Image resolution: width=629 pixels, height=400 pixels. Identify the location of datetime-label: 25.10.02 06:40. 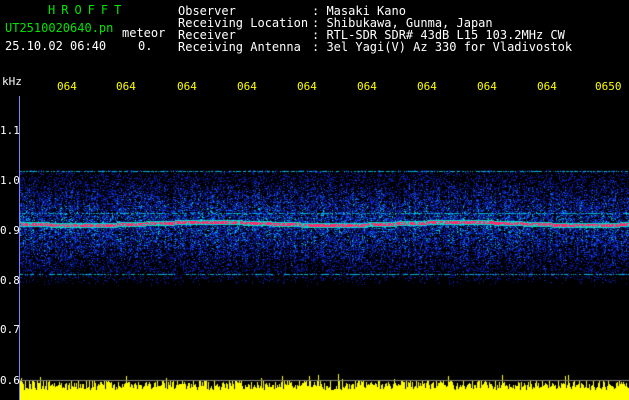
(56, 46).